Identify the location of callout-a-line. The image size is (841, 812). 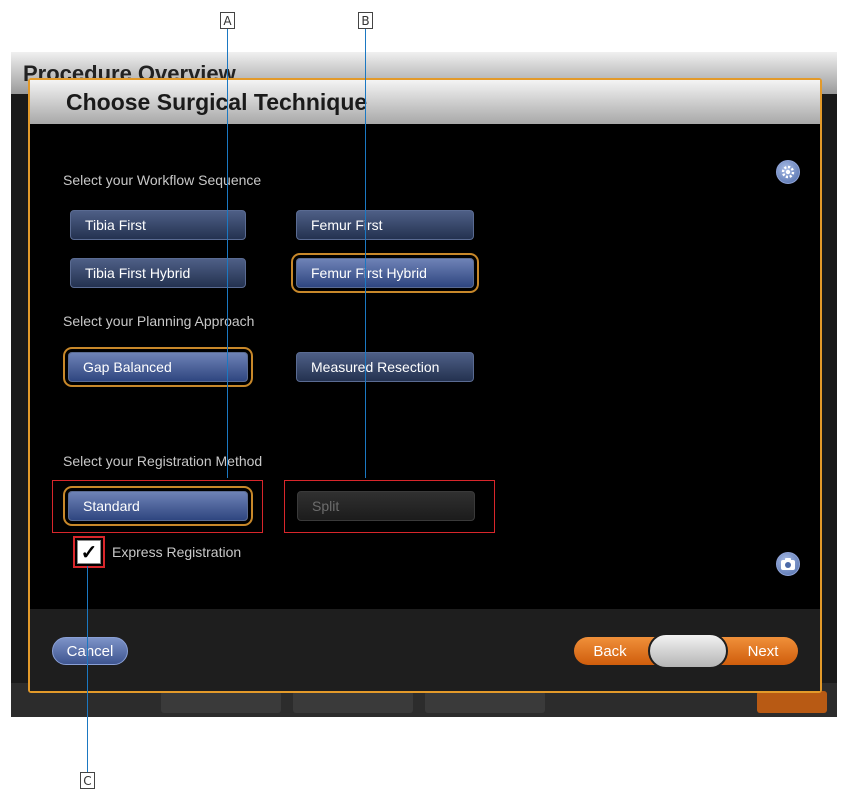
(227, 253).